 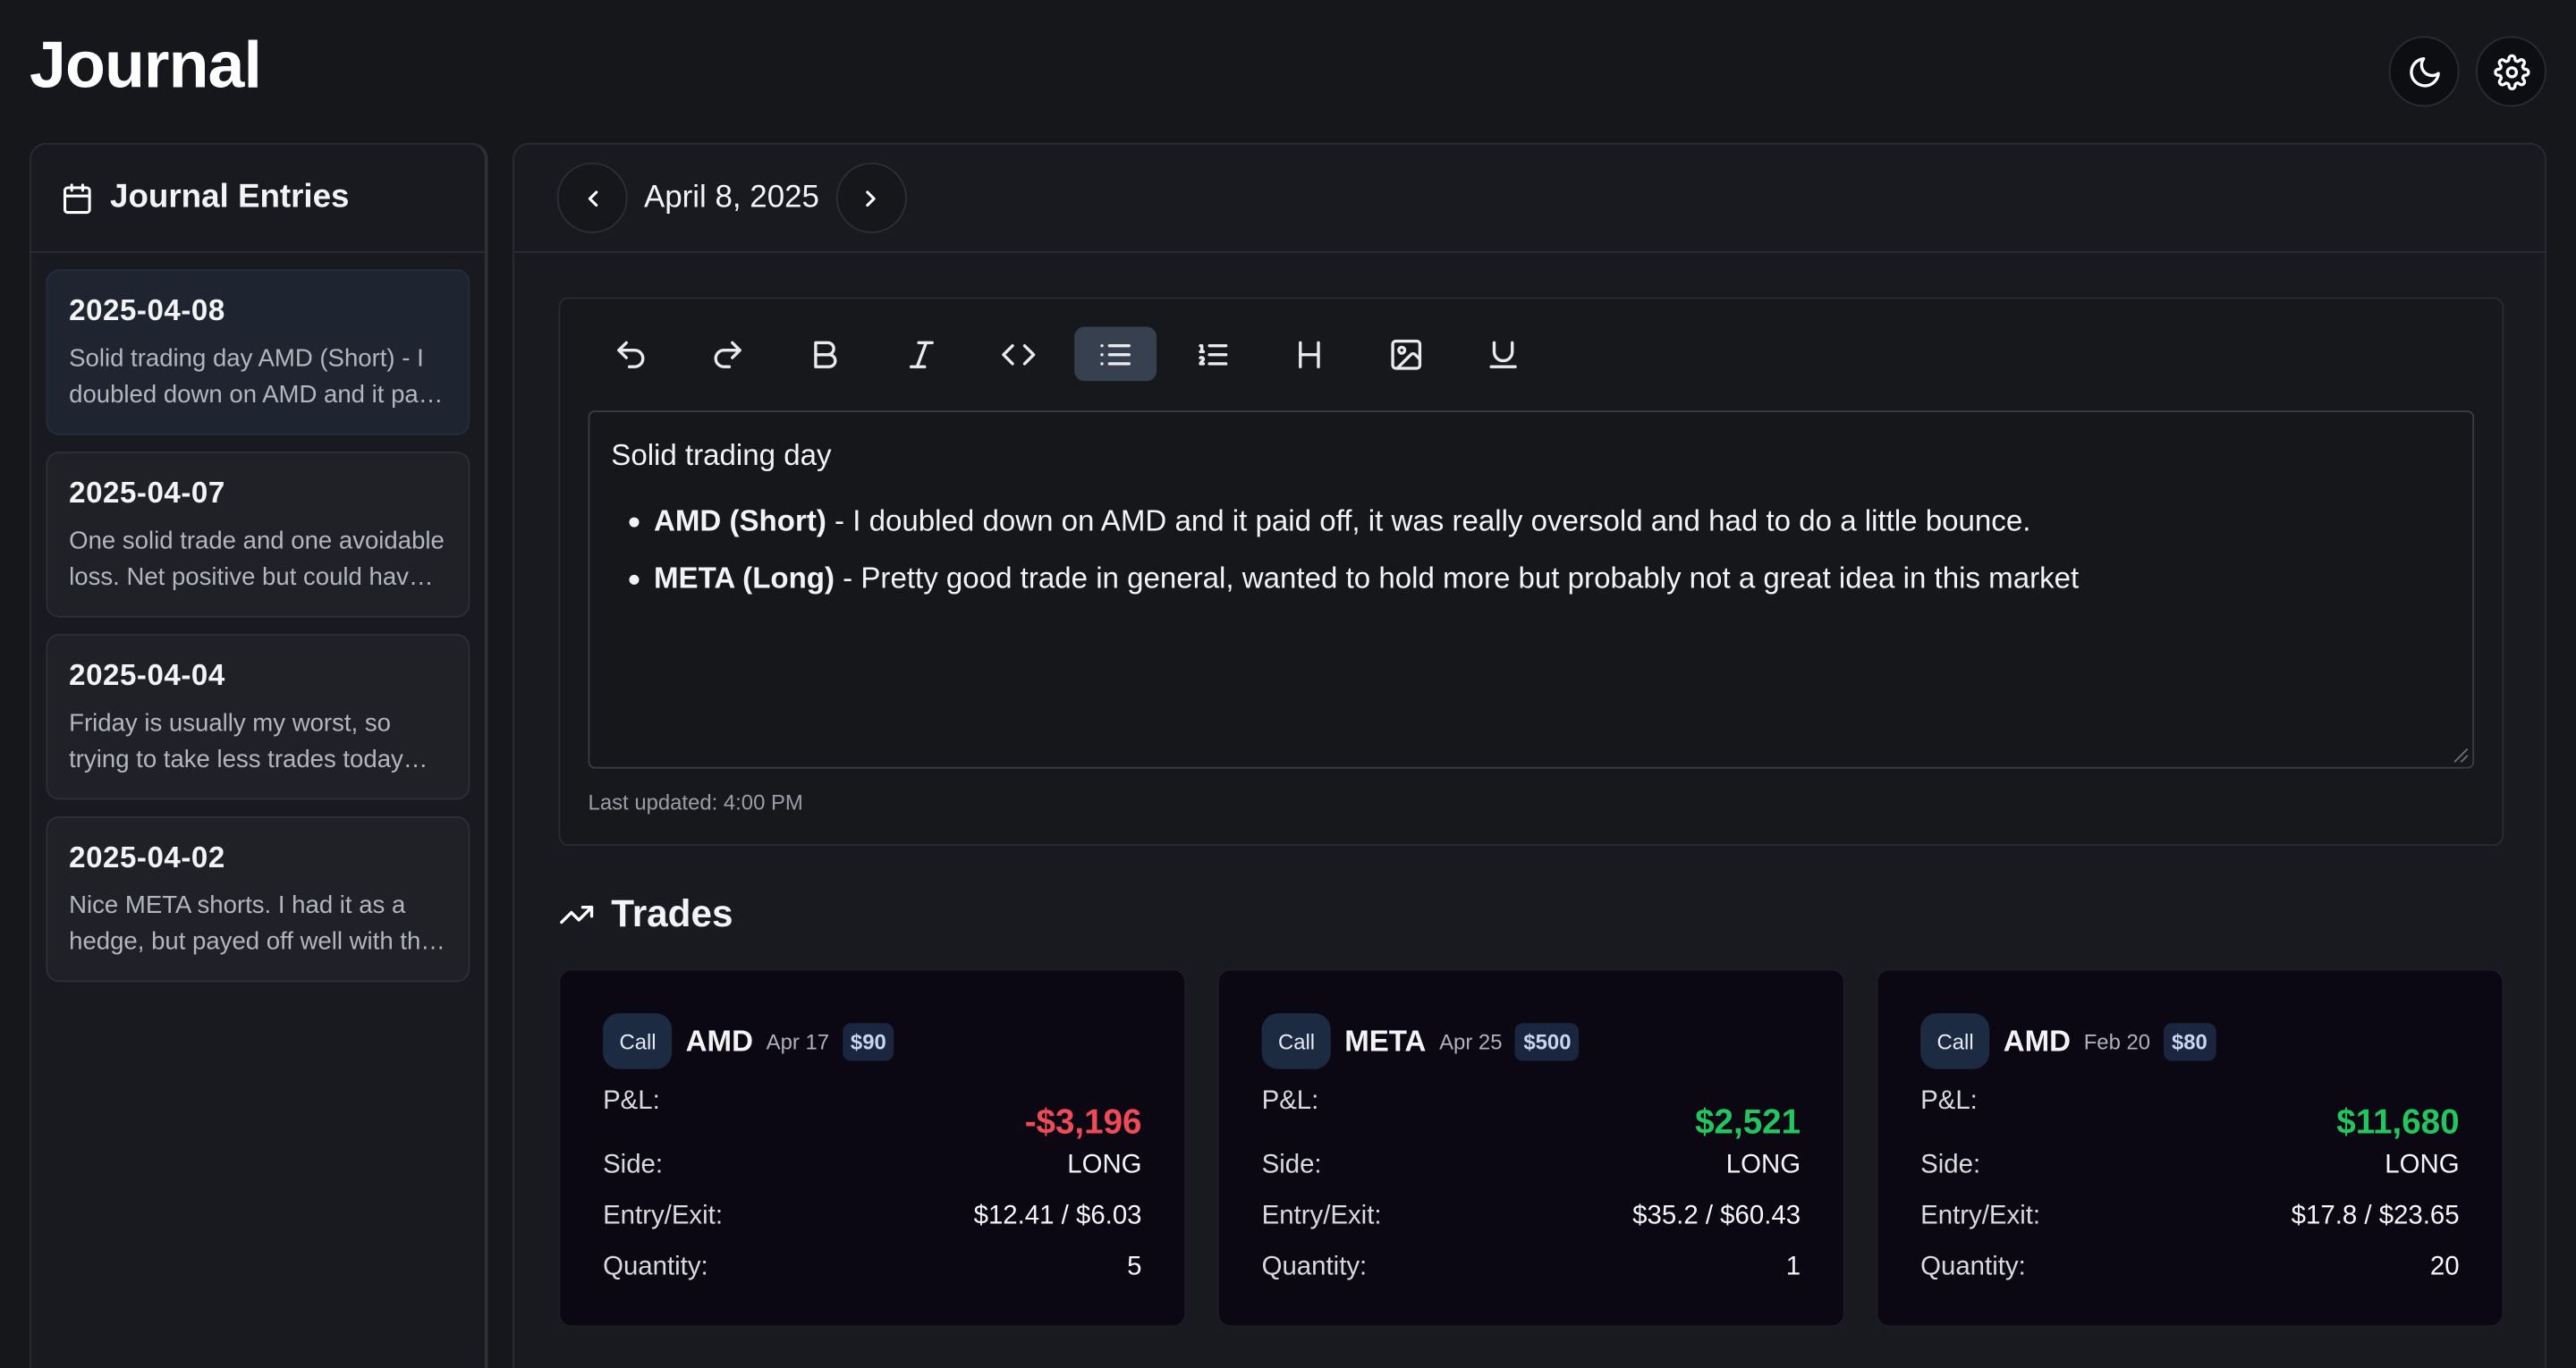 I want to click on redo-icon, so click(x=727, y=354).